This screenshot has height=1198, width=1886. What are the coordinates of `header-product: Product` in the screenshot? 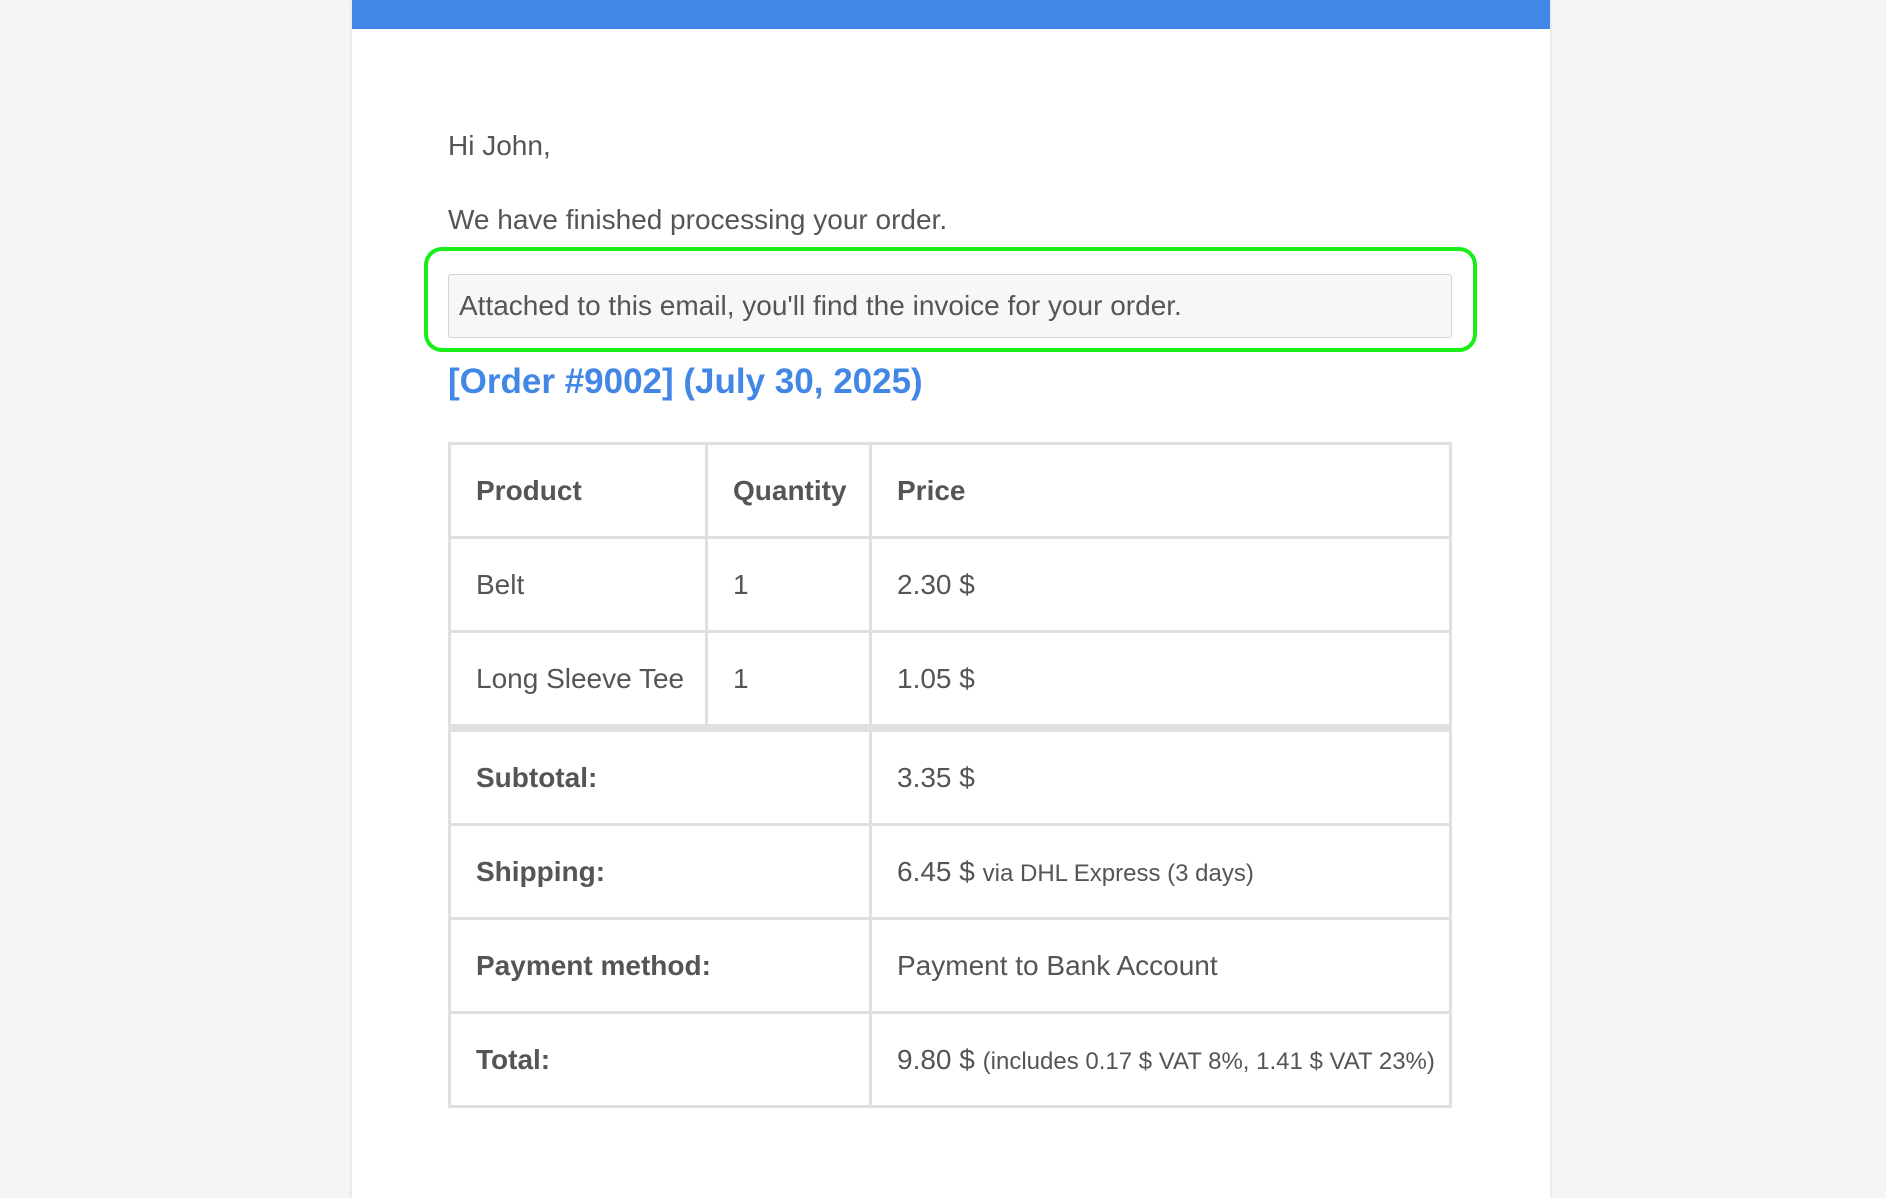 It's located at (578, 490).